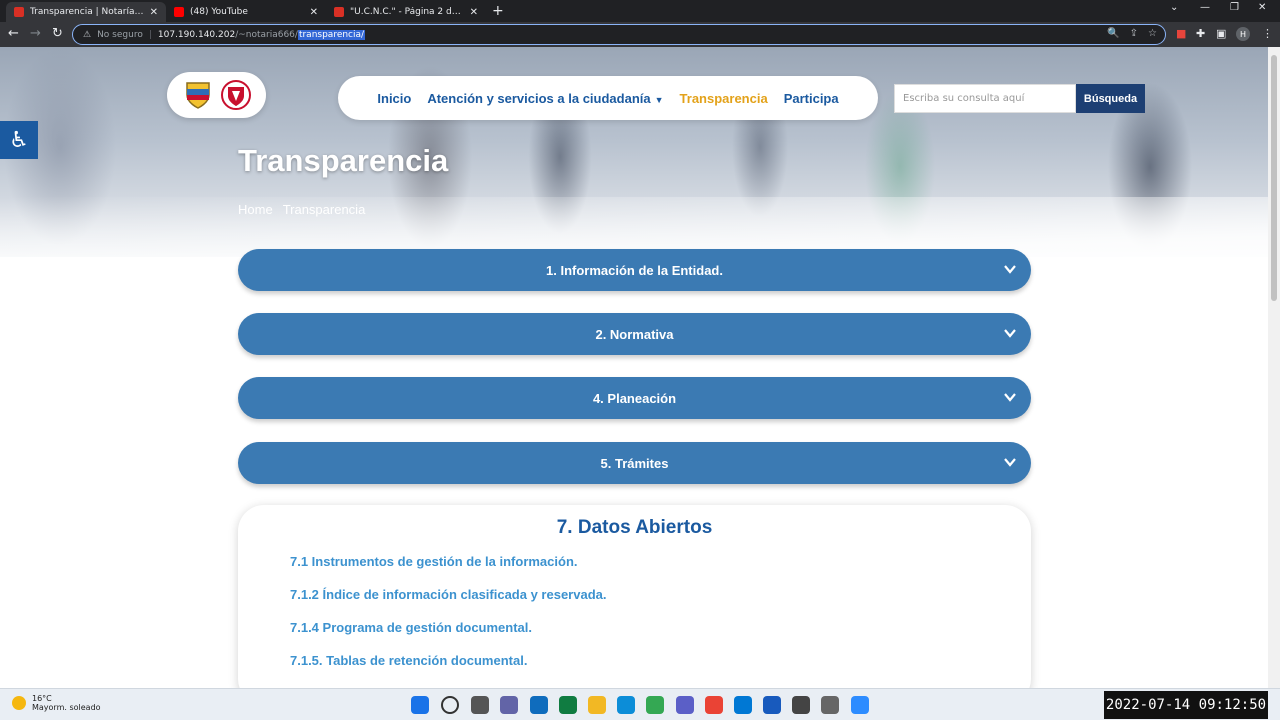 The image size is (1280, 720). Describe the element at coordinates (331, 34) in the screenshot. I see `url-path-selected: transparencia/` at that location.